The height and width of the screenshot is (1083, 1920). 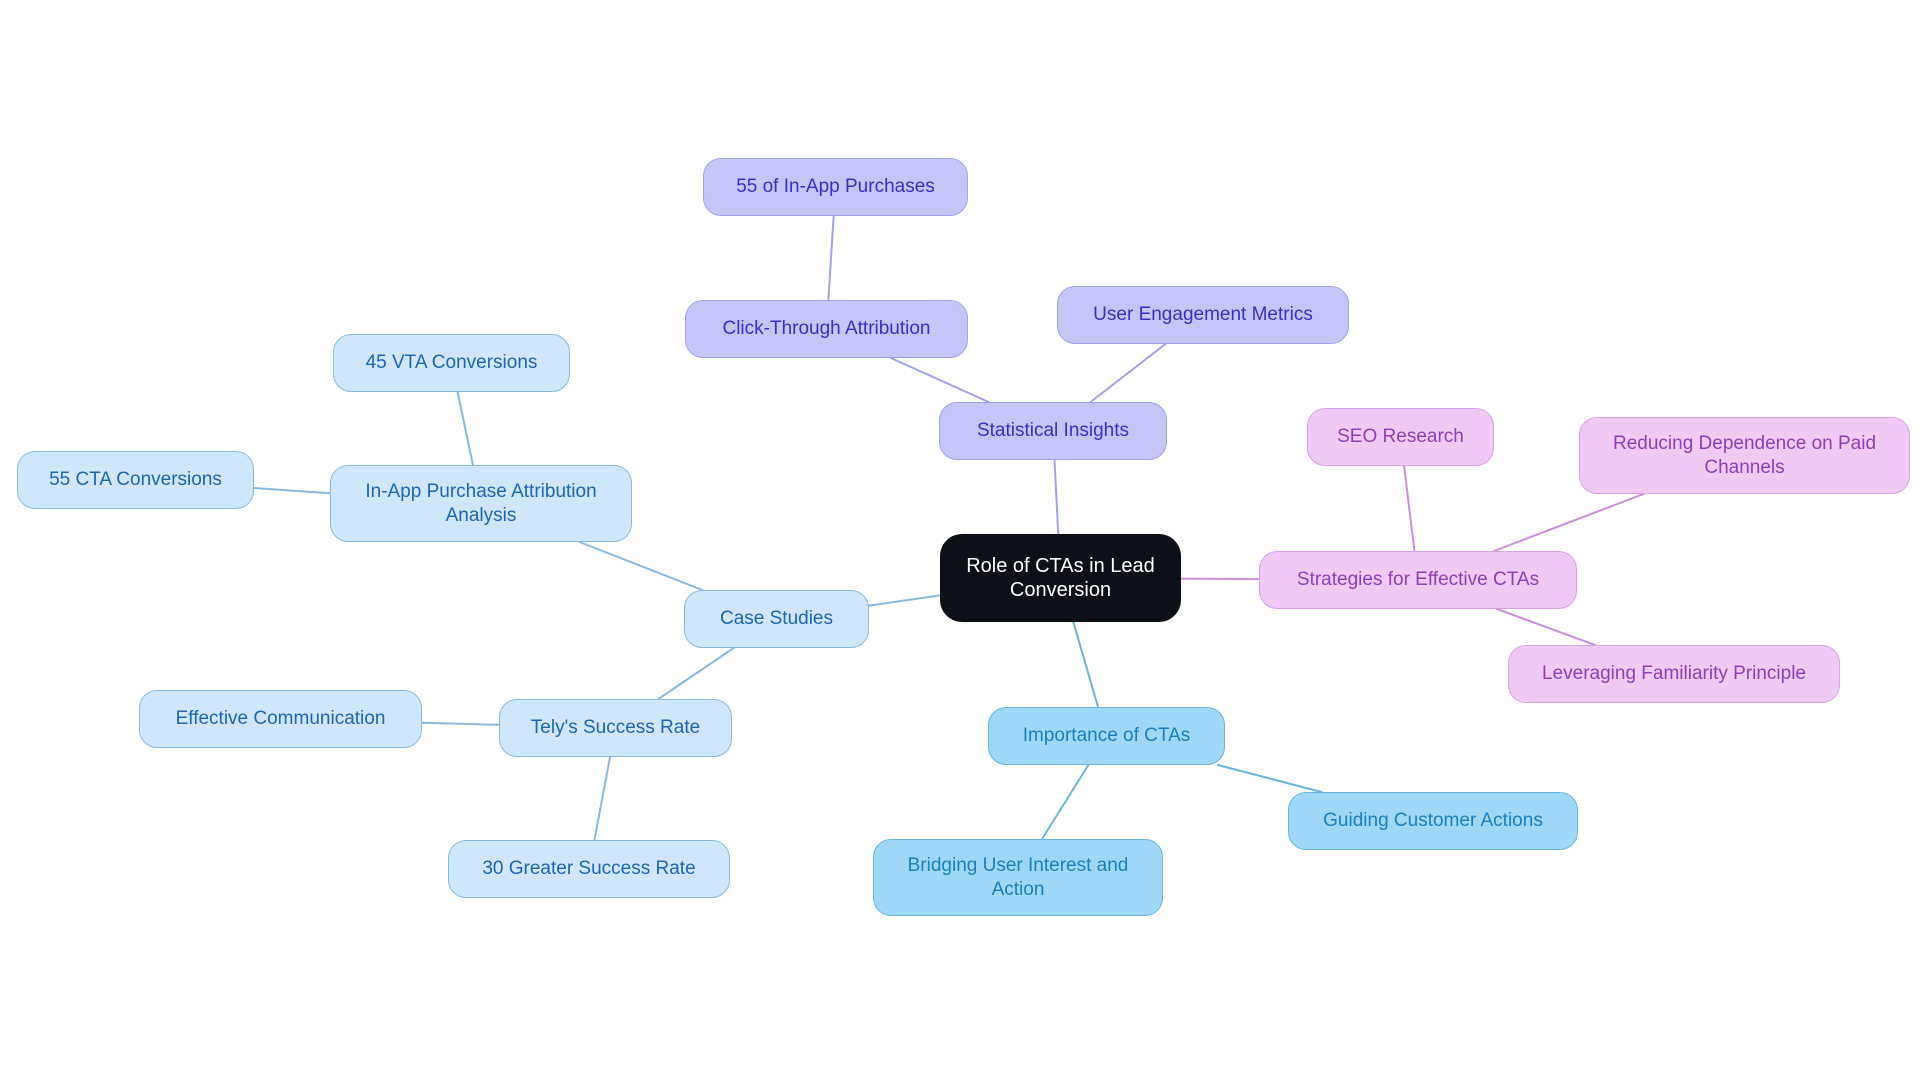 I want to click on mindmap-node-label: 45 VTA Conversions, so click(x=451, y=363).